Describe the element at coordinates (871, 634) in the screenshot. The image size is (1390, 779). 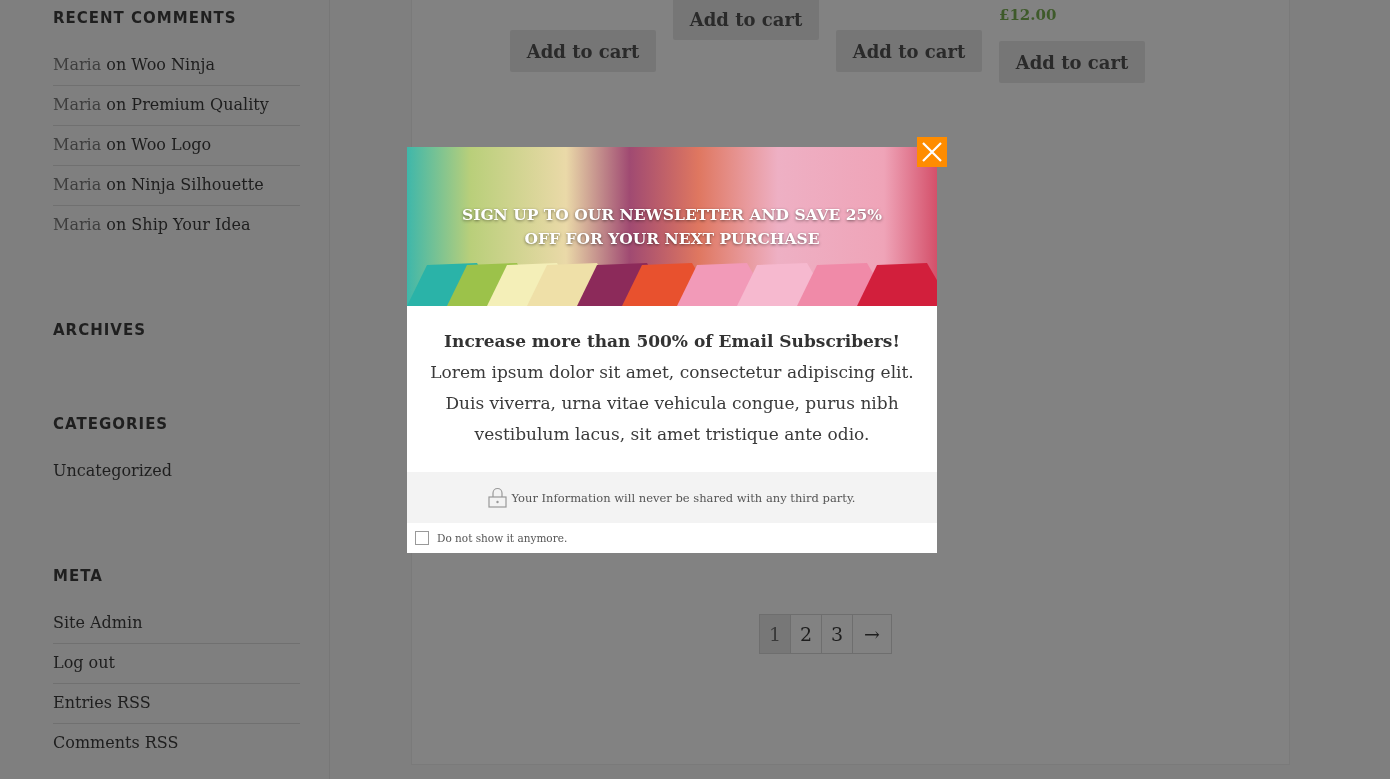
I see `page-link: →` at that location.